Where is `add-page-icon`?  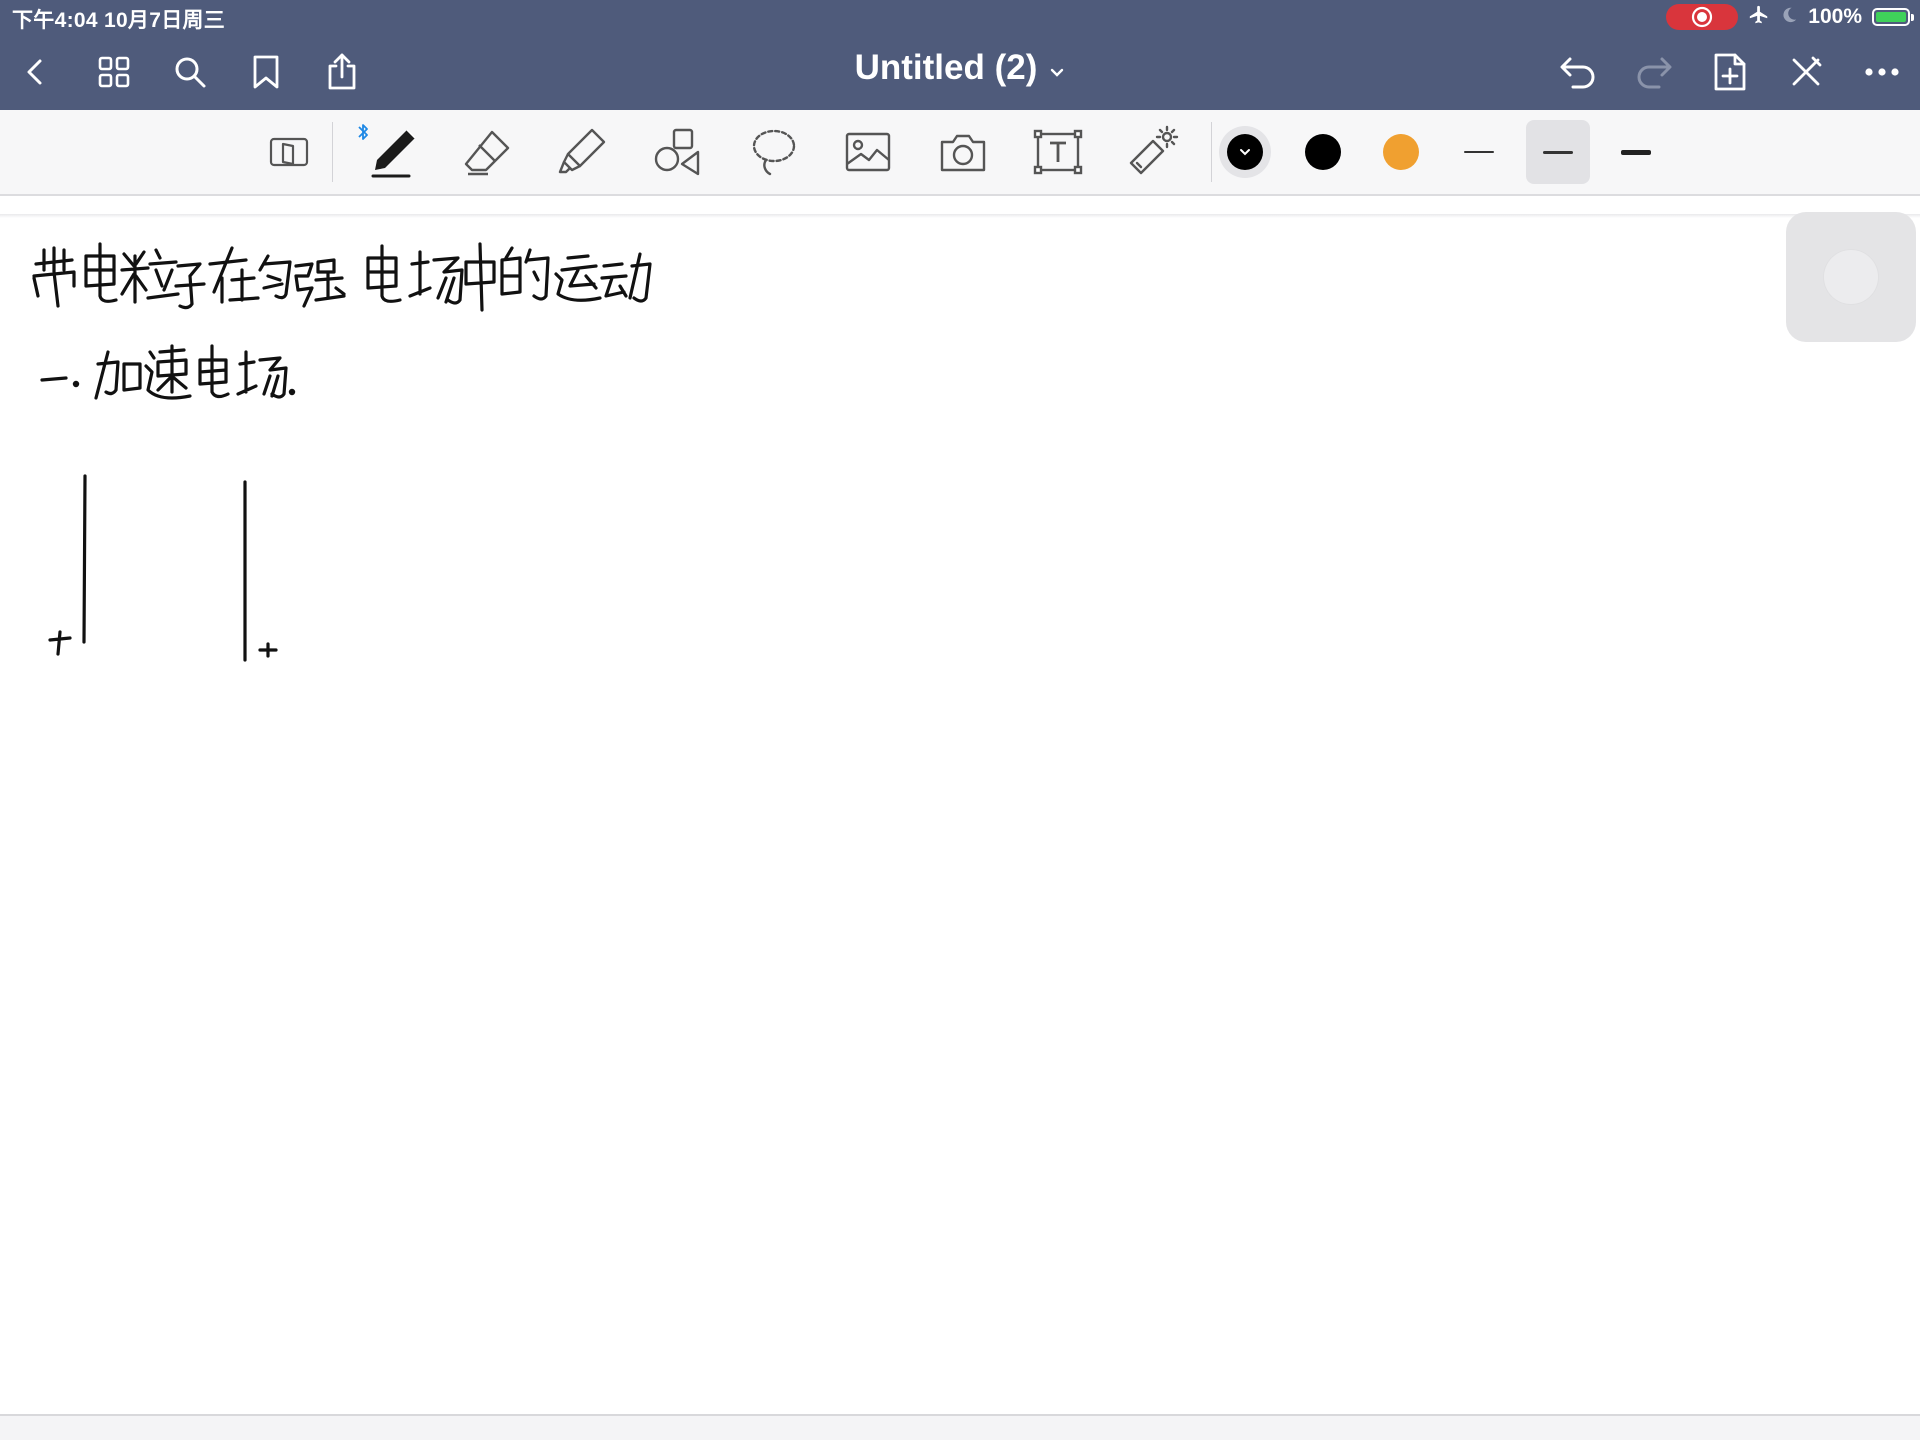 add-page-icon is located at coordinates (1730, 72).